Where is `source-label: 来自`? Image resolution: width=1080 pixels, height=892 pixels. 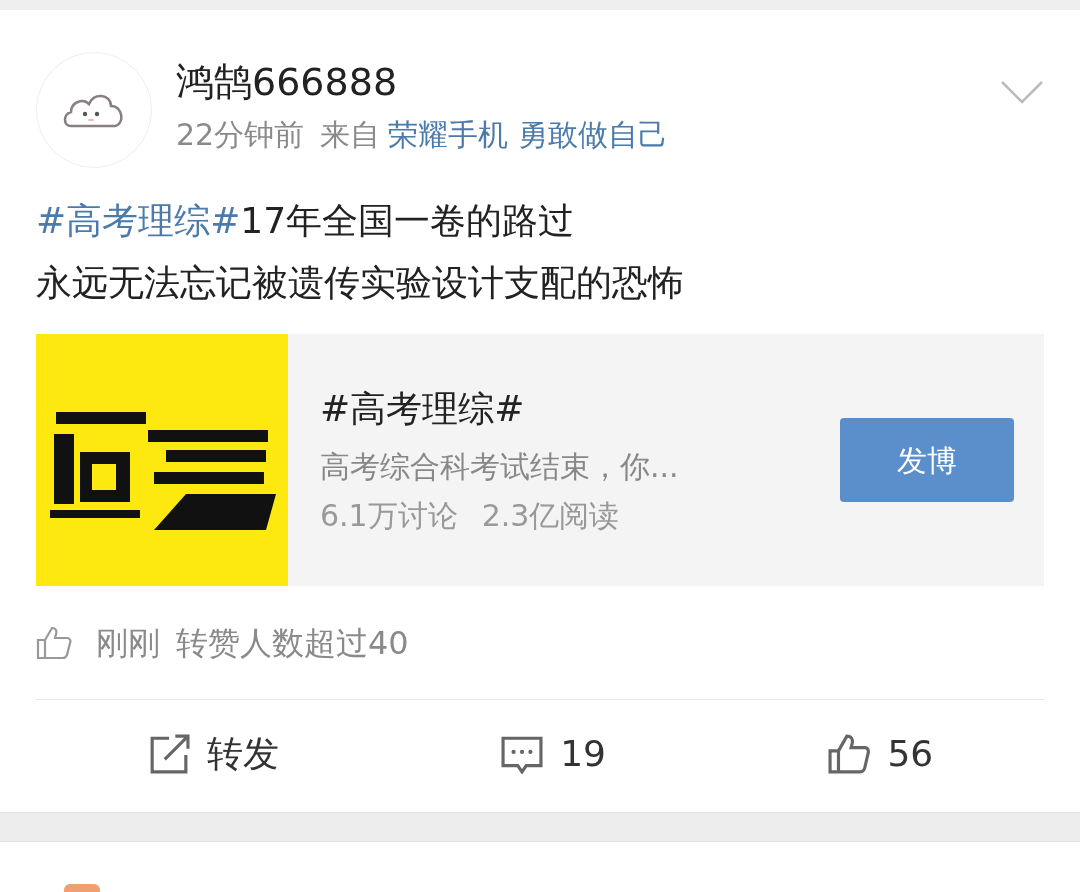
source-label: 来自 is located at coordinates (350, 134).